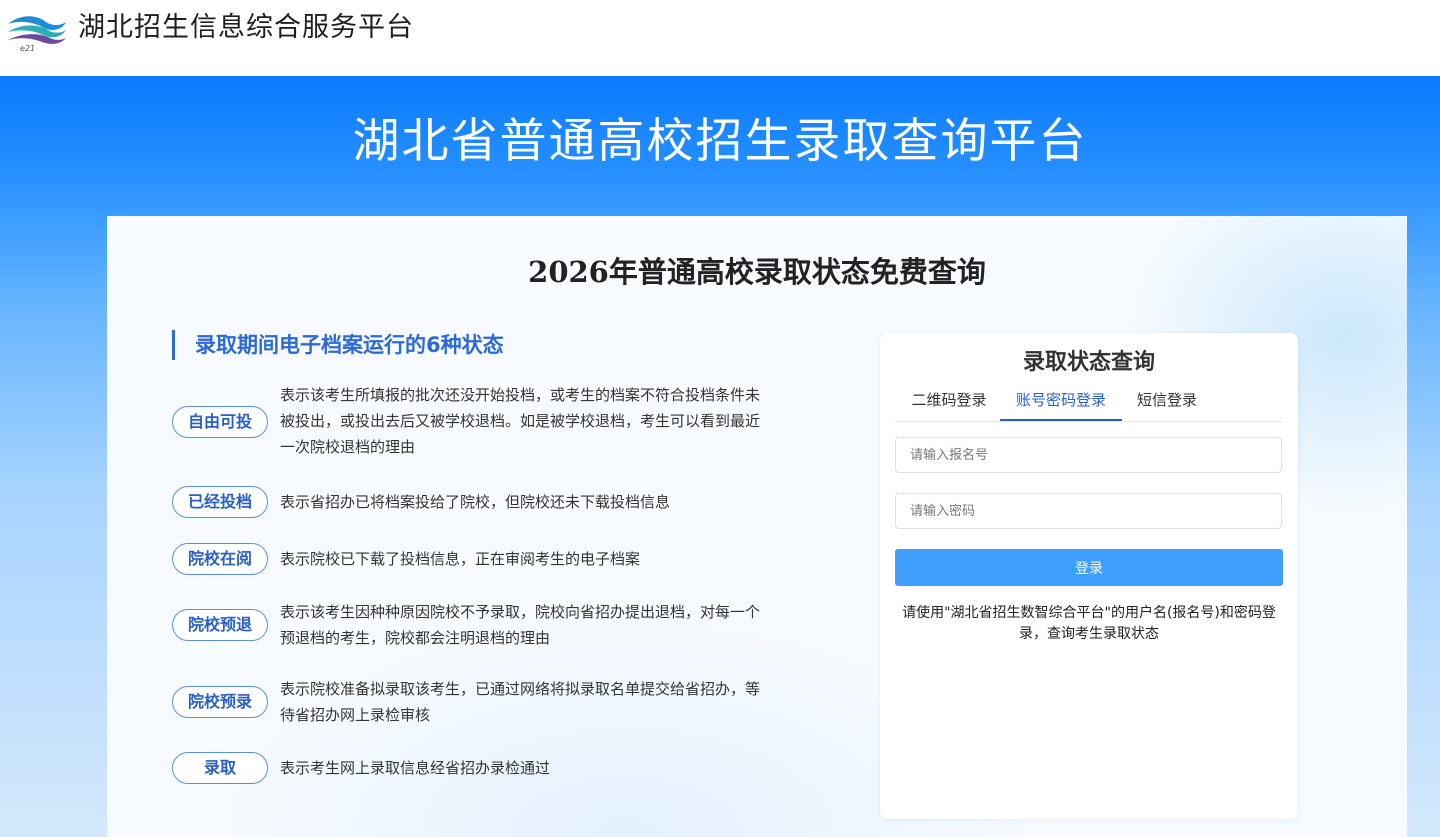 The width and height of the screenshot is (1440, 837). What do you see at coordinates (220, 702) in the screenshot?
I see `status-pill-pre-admit: 院校预录` at bounding box center [220, 702].